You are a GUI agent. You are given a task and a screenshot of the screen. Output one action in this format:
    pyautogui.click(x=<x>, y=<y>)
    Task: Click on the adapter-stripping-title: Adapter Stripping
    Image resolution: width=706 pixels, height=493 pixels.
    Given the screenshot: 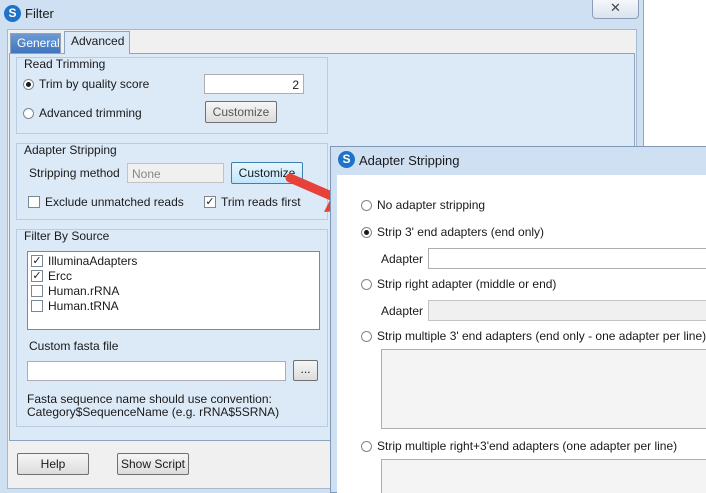 What is the action you would take?
    pyautogui.click(x=70, y=150)
    